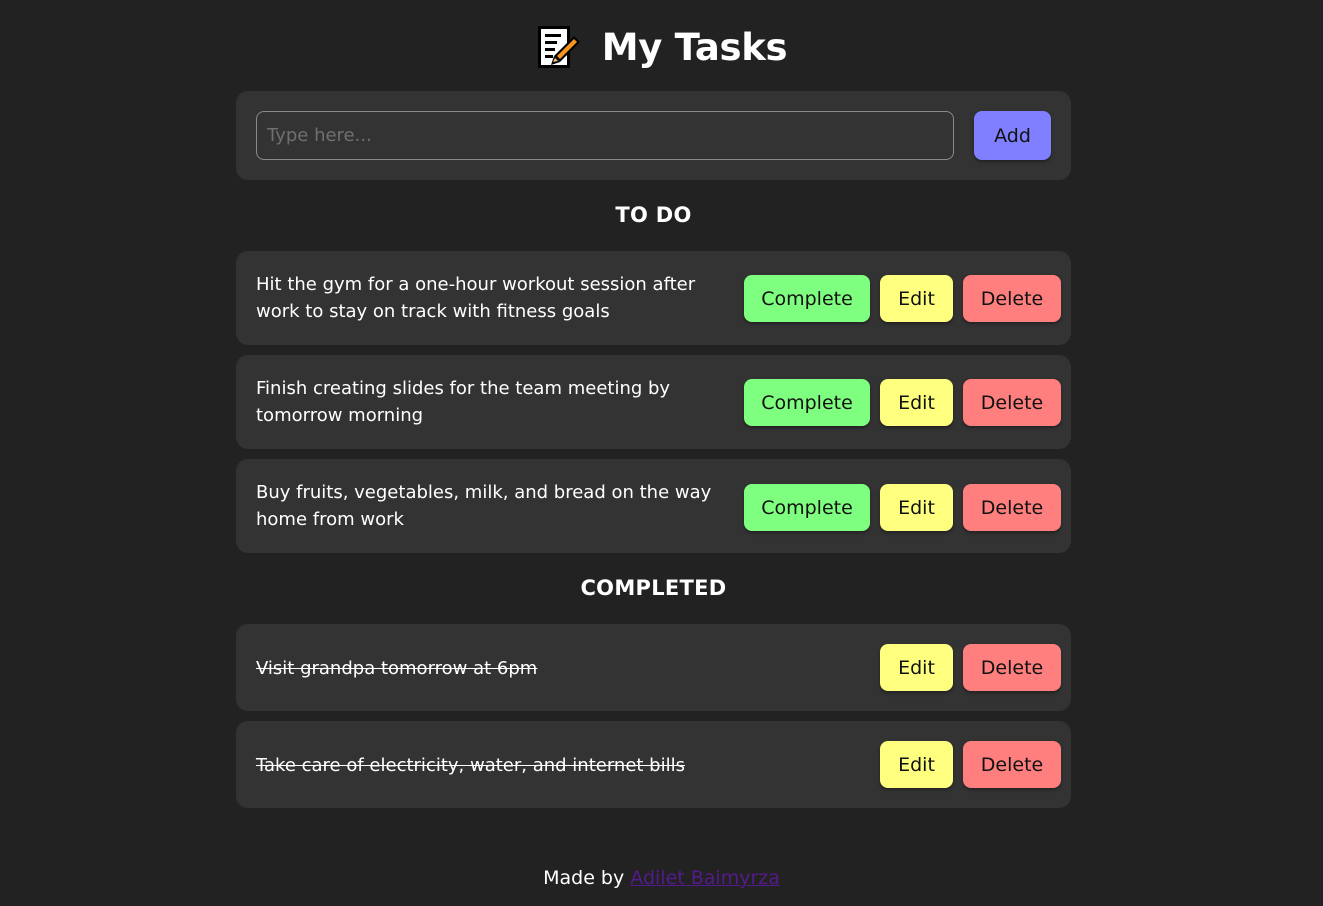 Image resolution: width=1323 pixels, height=906 pixels. What do you see at coordinates (653, 215) in the screenshot?
I see `todo-heading: TO DO` at bounding box center [653, 215].